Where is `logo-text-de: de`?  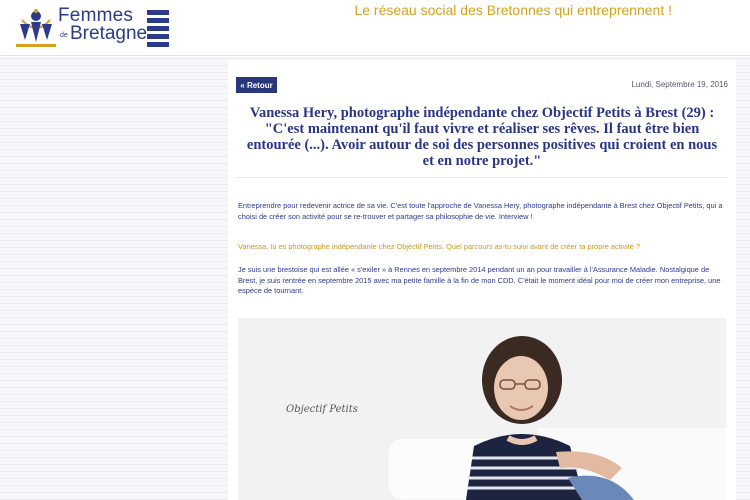 logo-text-de: de is located at coordinates (64, 35).